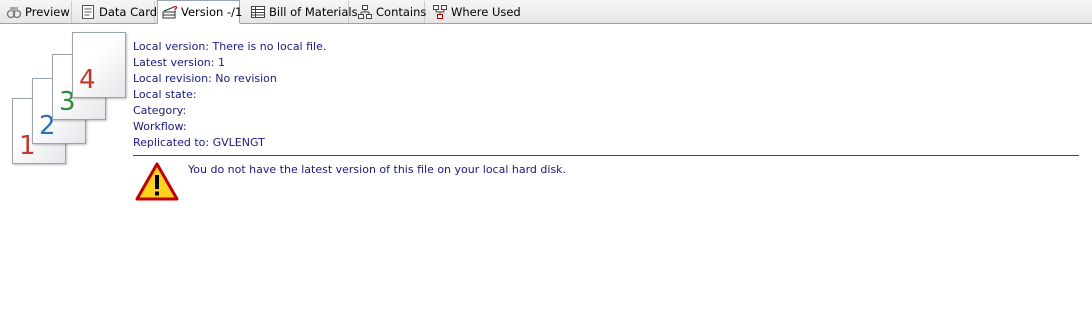 This screenshot has height=328, width=1092. I want to click on tab-where-used: Where Used, so click(474, 12).